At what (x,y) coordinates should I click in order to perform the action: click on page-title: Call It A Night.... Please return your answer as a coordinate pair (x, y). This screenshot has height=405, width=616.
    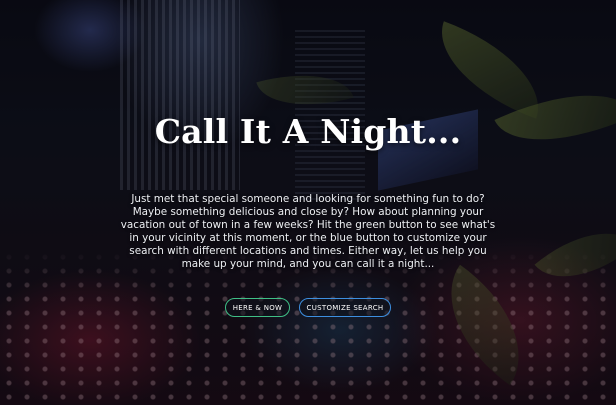
    Looking at the image, I should click on (308, 131).